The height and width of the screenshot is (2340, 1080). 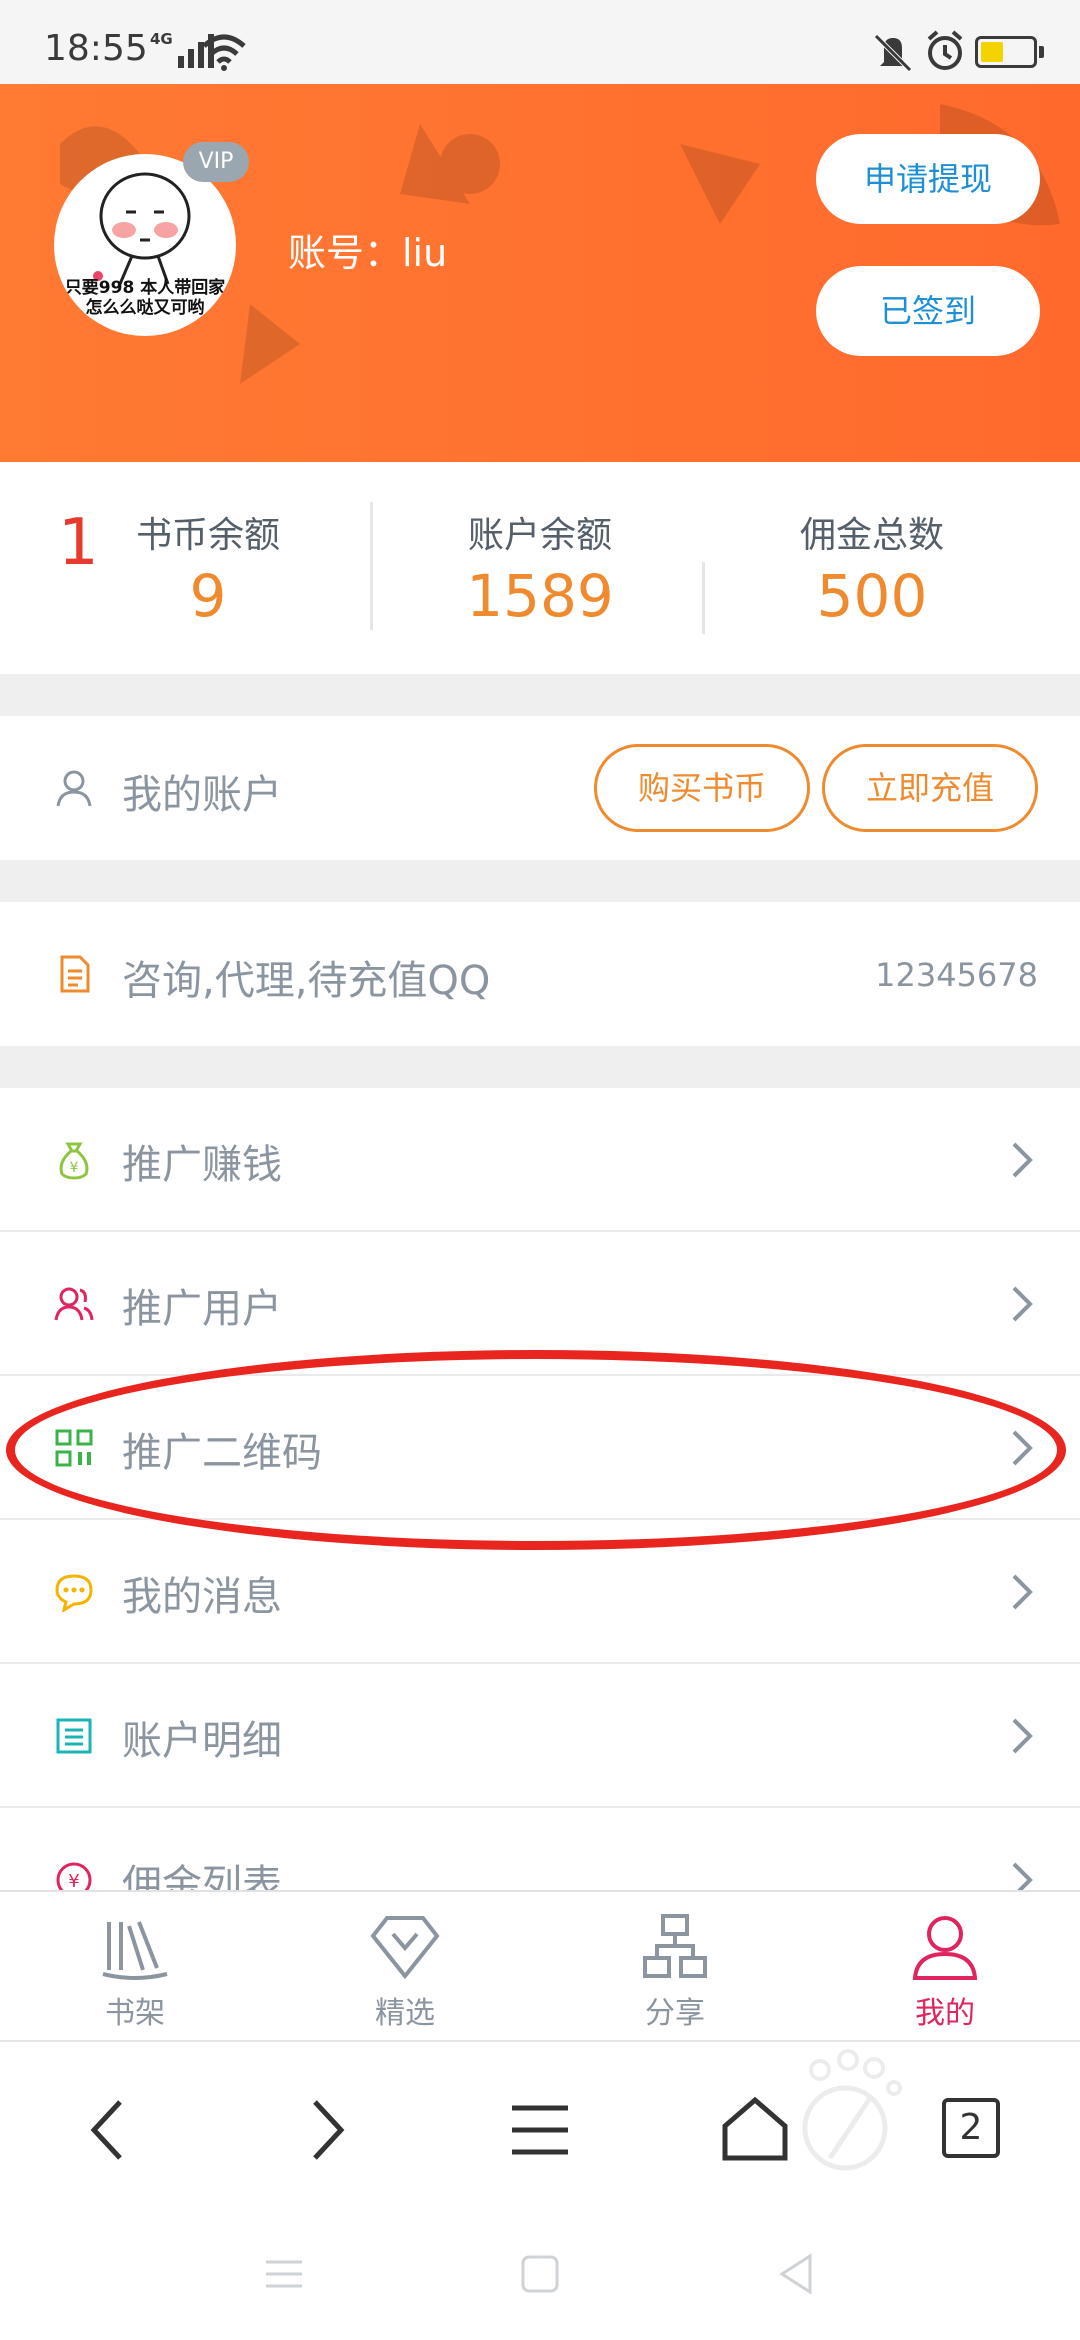 I want to click on menu-label: 我的消息, so click(x=202, y=1597).